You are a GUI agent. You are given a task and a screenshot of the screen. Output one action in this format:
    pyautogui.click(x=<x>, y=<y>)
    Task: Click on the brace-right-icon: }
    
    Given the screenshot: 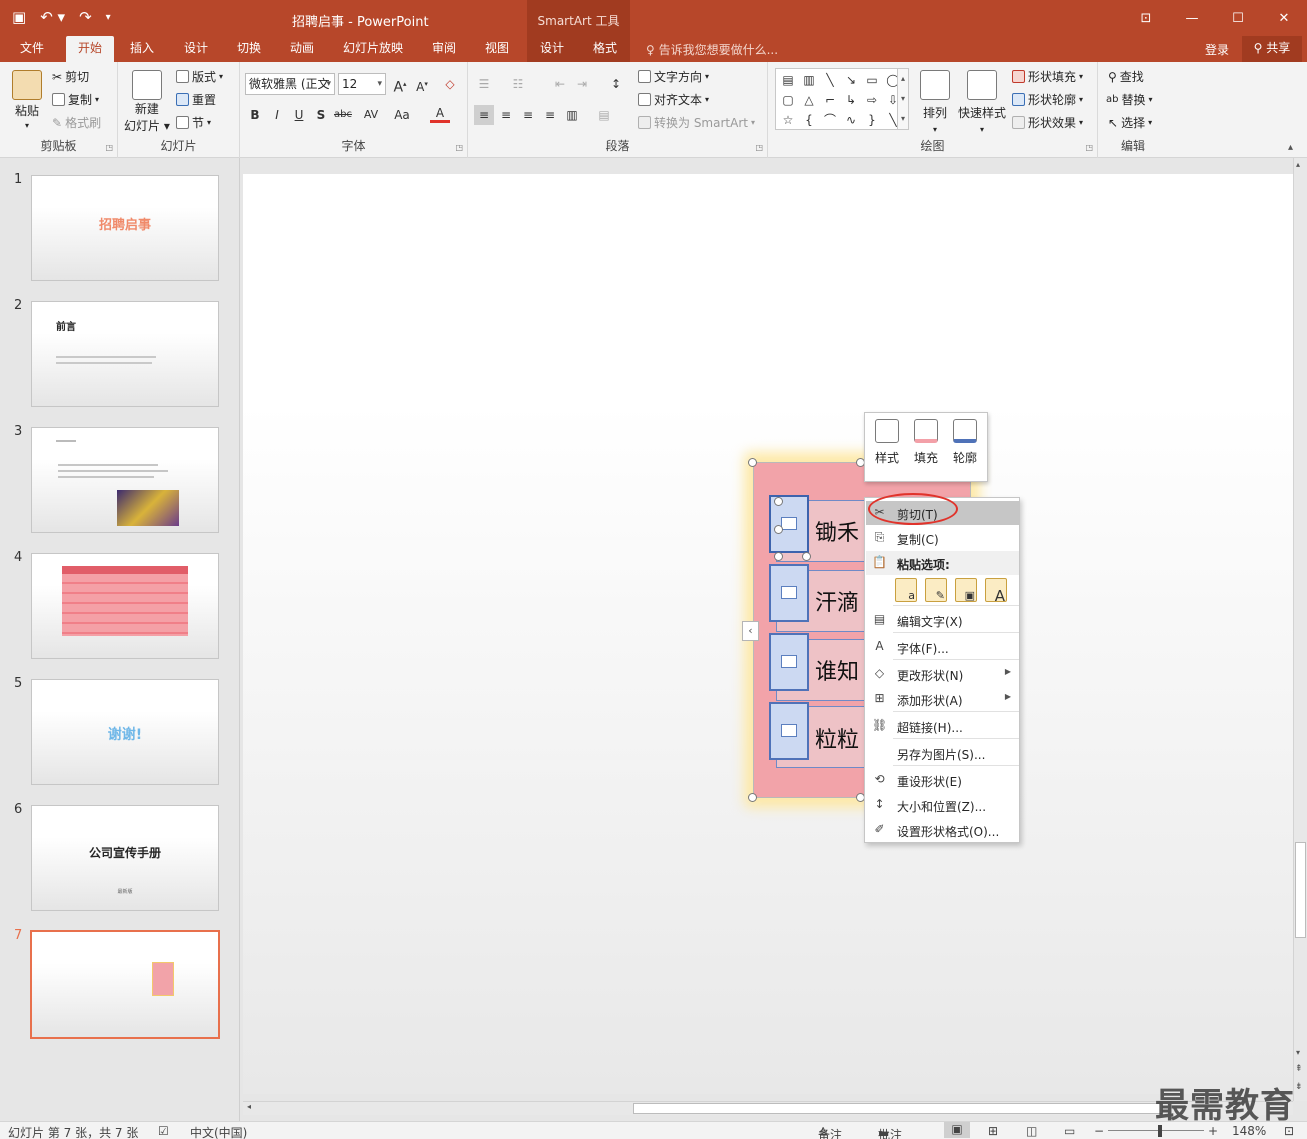 What is the action you would take?
    pyautogui.click(x=872, y=120)
    